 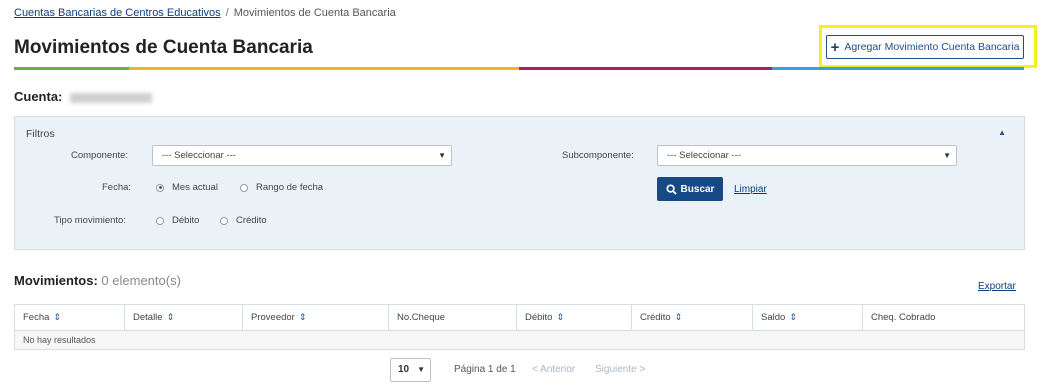 What do you see at coordinates (943, 317) in the screenshot?
I see `column-header-cheq-cobrado: Cheq. Cobrado` at bounding box center [943, 317].